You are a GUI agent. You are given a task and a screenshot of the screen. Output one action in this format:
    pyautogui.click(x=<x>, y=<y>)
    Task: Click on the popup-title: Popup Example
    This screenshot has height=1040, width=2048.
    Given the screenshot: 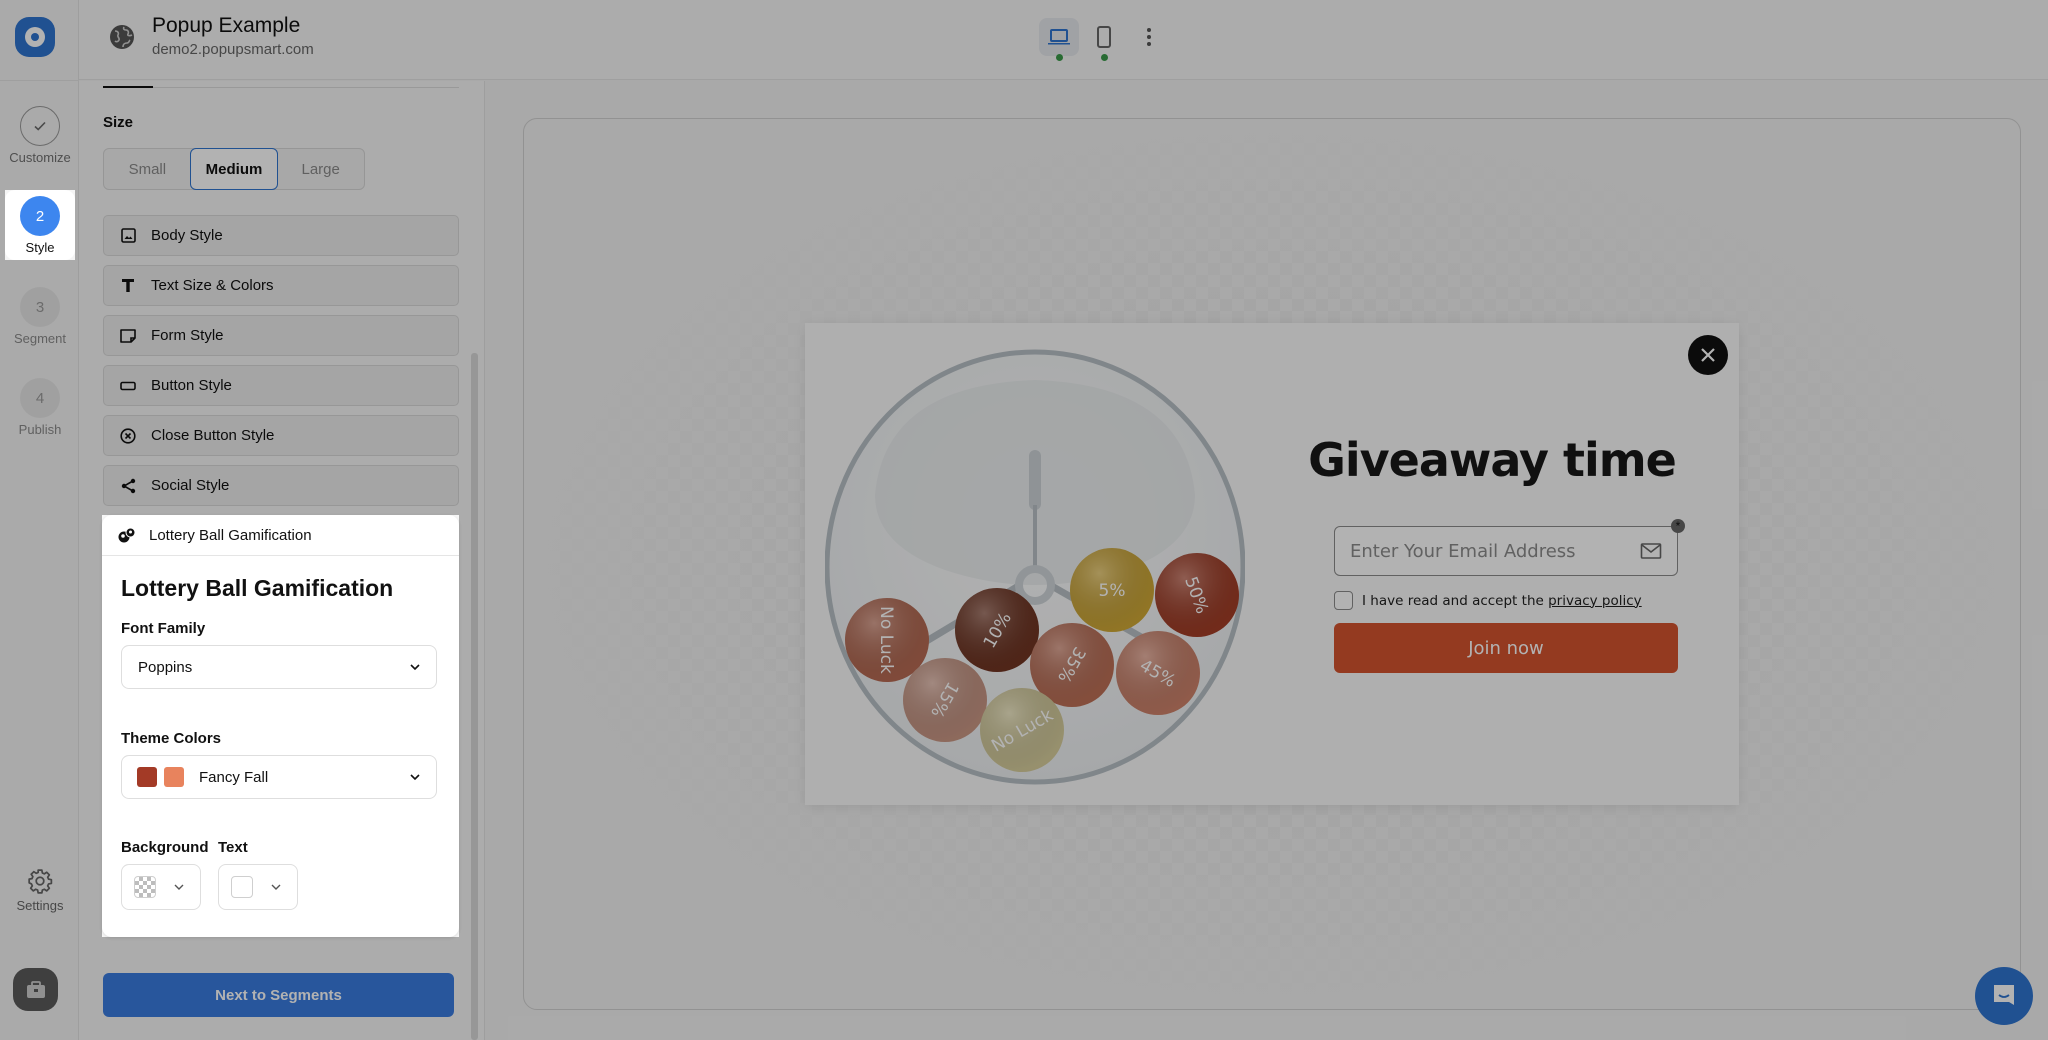 What is the action you would take?
    pyautogui.click(x=226, y=25)
    